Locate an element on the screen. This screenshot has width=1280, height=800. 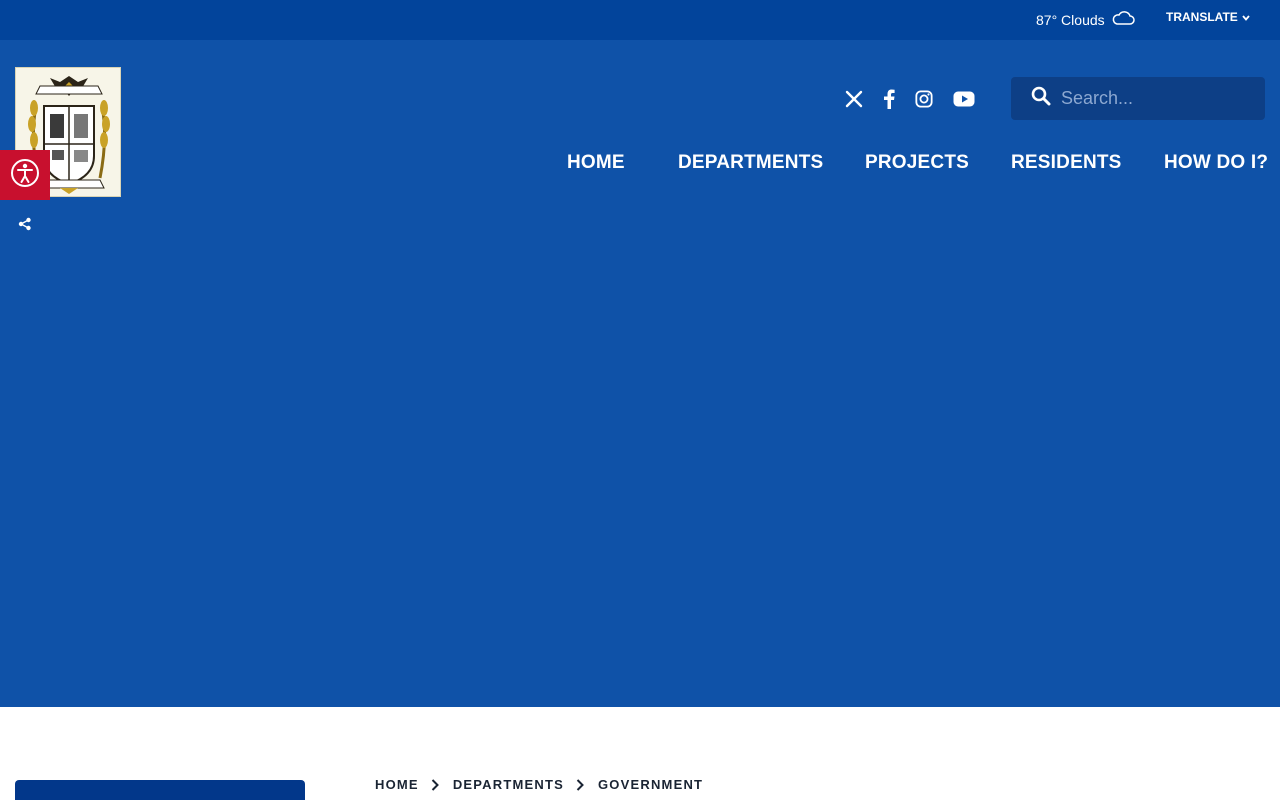
x-icon is located at coordinates (854, 99).